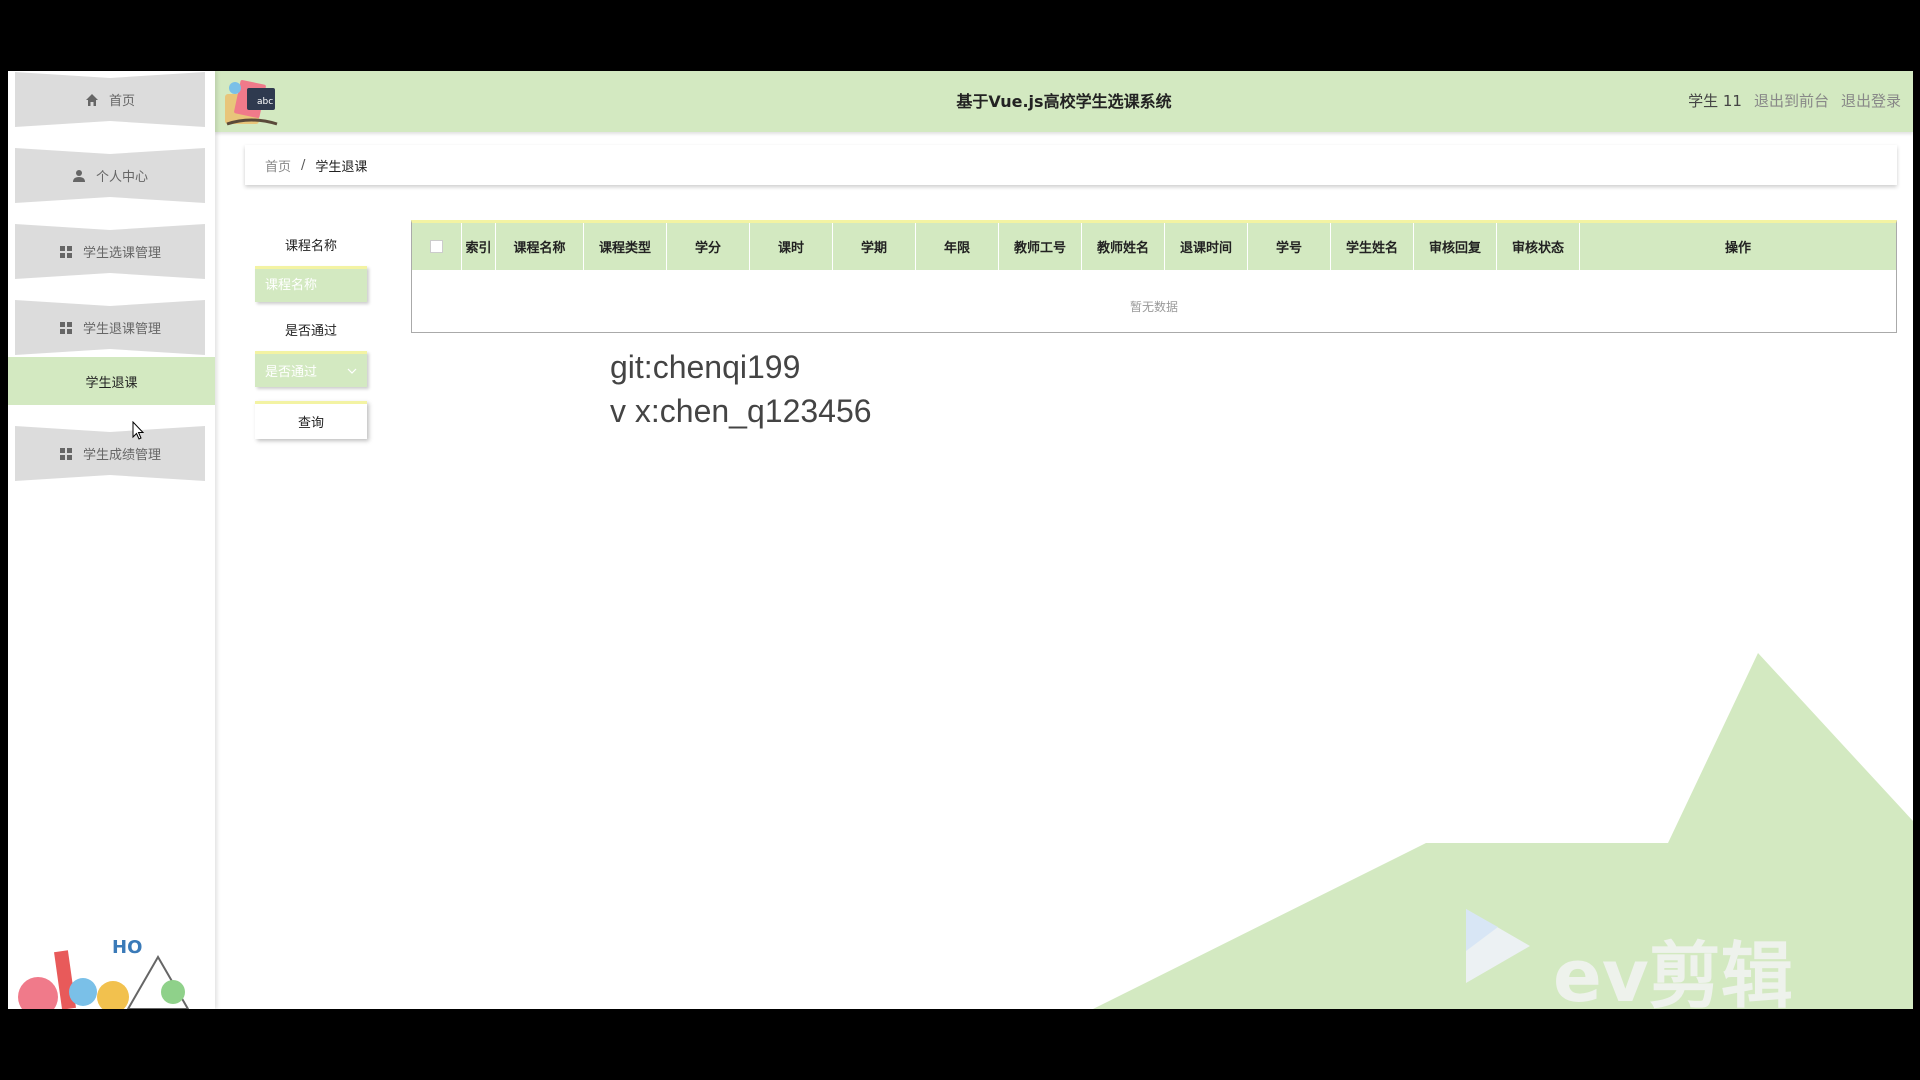 This screenshot has width=1920, height=1080. What do you see at coordinates (1153, 307) in the screenshot?
I see `table-empty-text: 暂无数据` at bounding box center [1153, 307].